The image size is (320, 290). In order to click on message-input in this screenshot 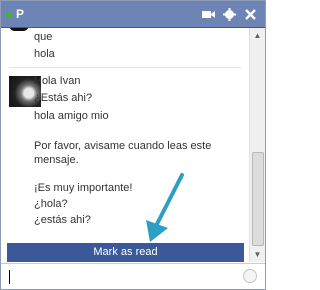, I will do `click(133, 276)`.